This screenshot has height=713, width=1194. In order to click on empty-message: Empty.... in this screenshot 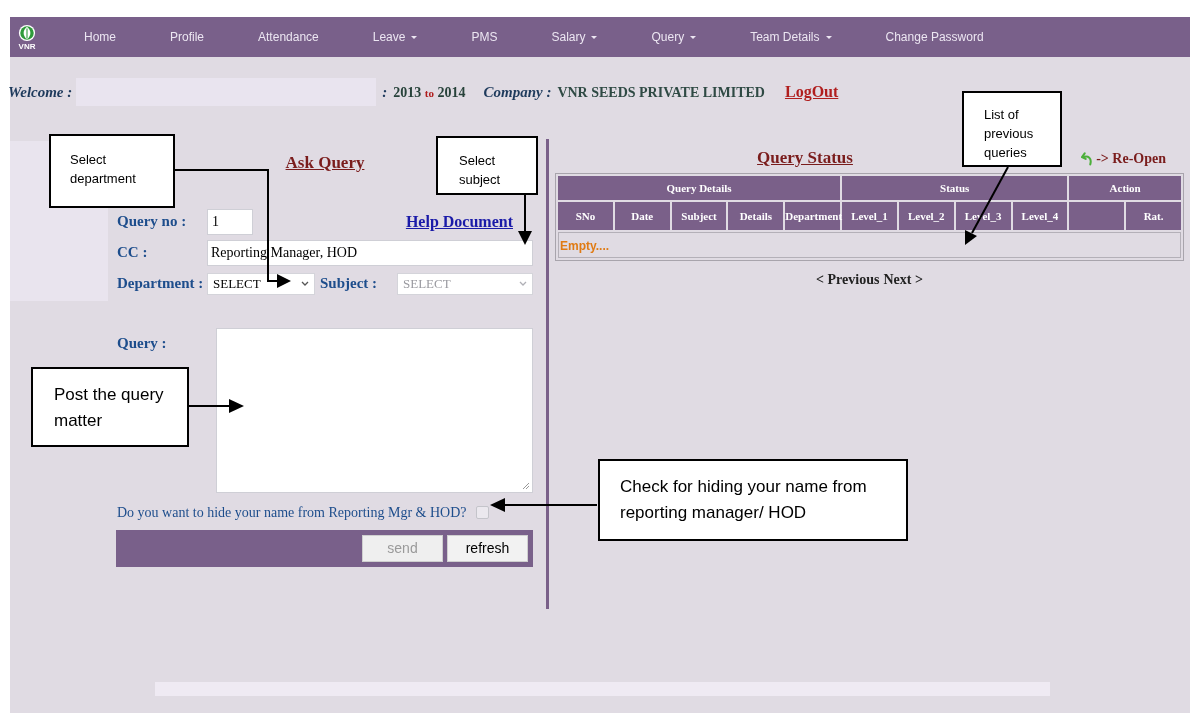, I will do `click(585, 246)`.